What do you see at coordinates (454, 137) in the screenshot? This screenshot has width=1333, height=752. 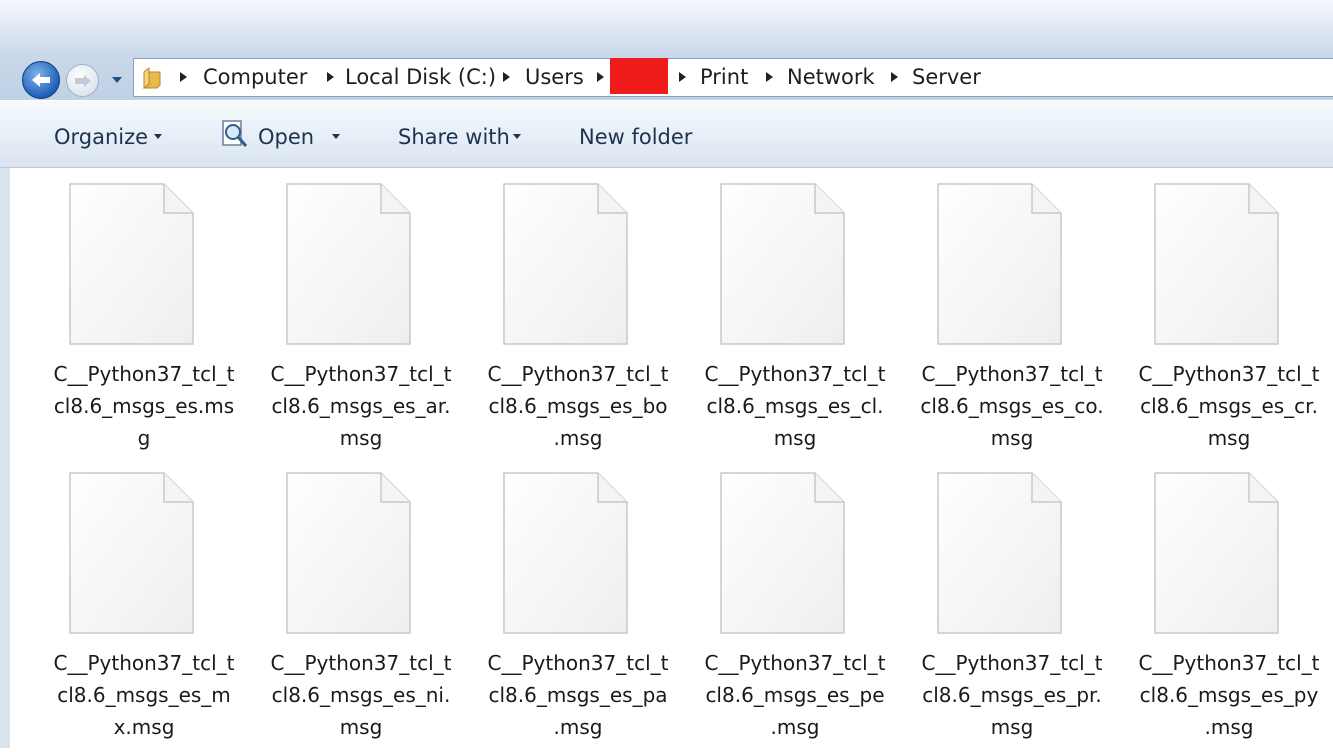 I see `share-with-button: Share with` at bounding box center [454, 137].